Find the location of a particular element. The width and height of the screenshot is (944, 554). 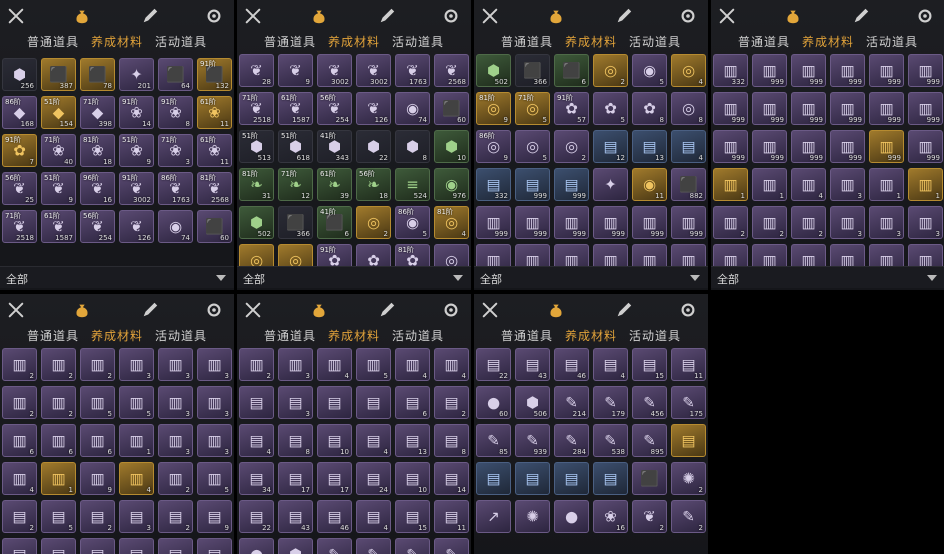

item-slot: ● is located at coordinates (571, 516).